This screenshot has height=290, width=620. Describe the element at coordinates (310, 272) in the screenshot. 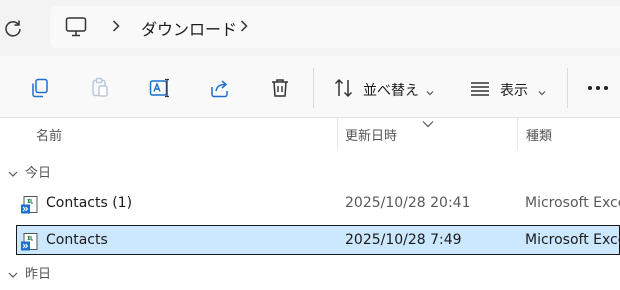

I see `group-header-yesterday: 昨日` at that location.